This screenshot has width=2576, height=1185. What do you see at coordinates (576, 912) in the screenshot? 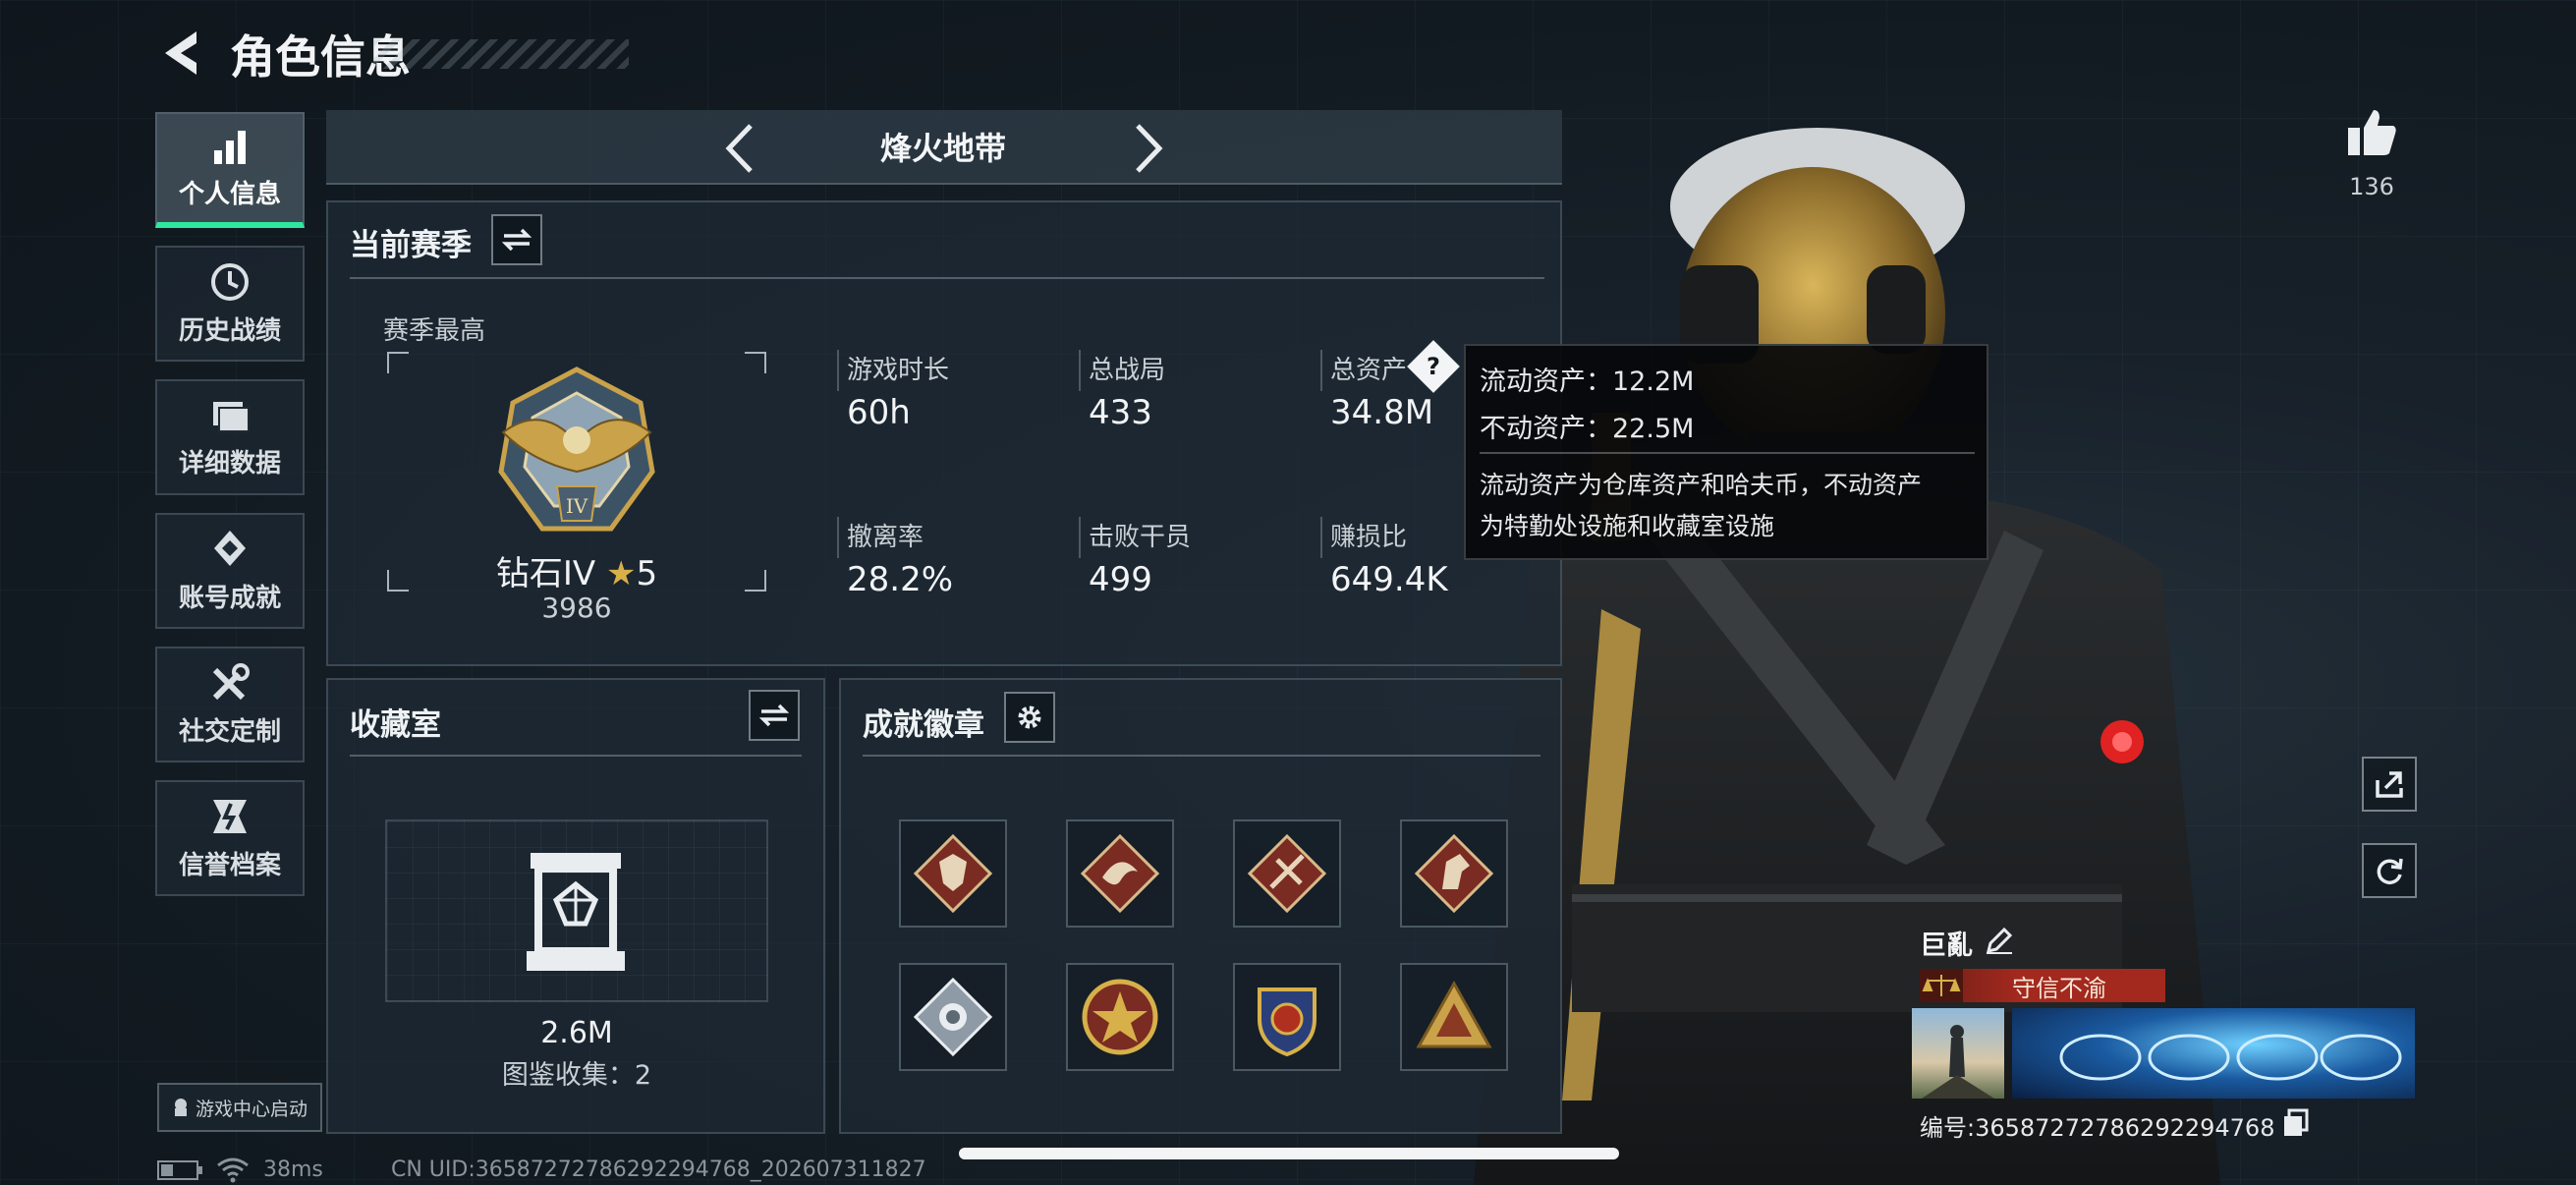
I see `display-case-icon` at bounding box center [576, 912].